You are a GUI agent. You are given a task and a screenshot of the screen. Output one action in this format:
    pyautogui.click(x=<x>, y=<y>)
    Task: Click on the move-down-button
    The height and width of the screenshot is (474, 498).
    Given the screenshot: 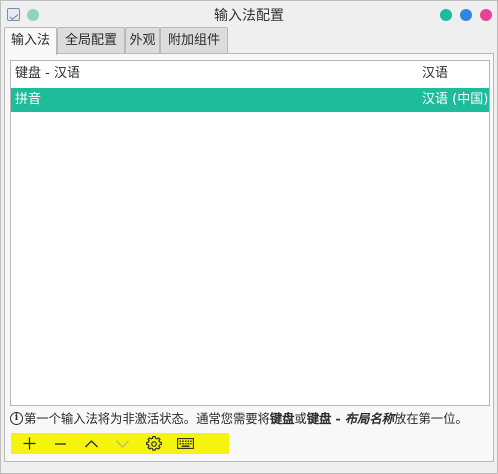 What is the action you would take?
    pyautogui.click(x=123, y=443)
    